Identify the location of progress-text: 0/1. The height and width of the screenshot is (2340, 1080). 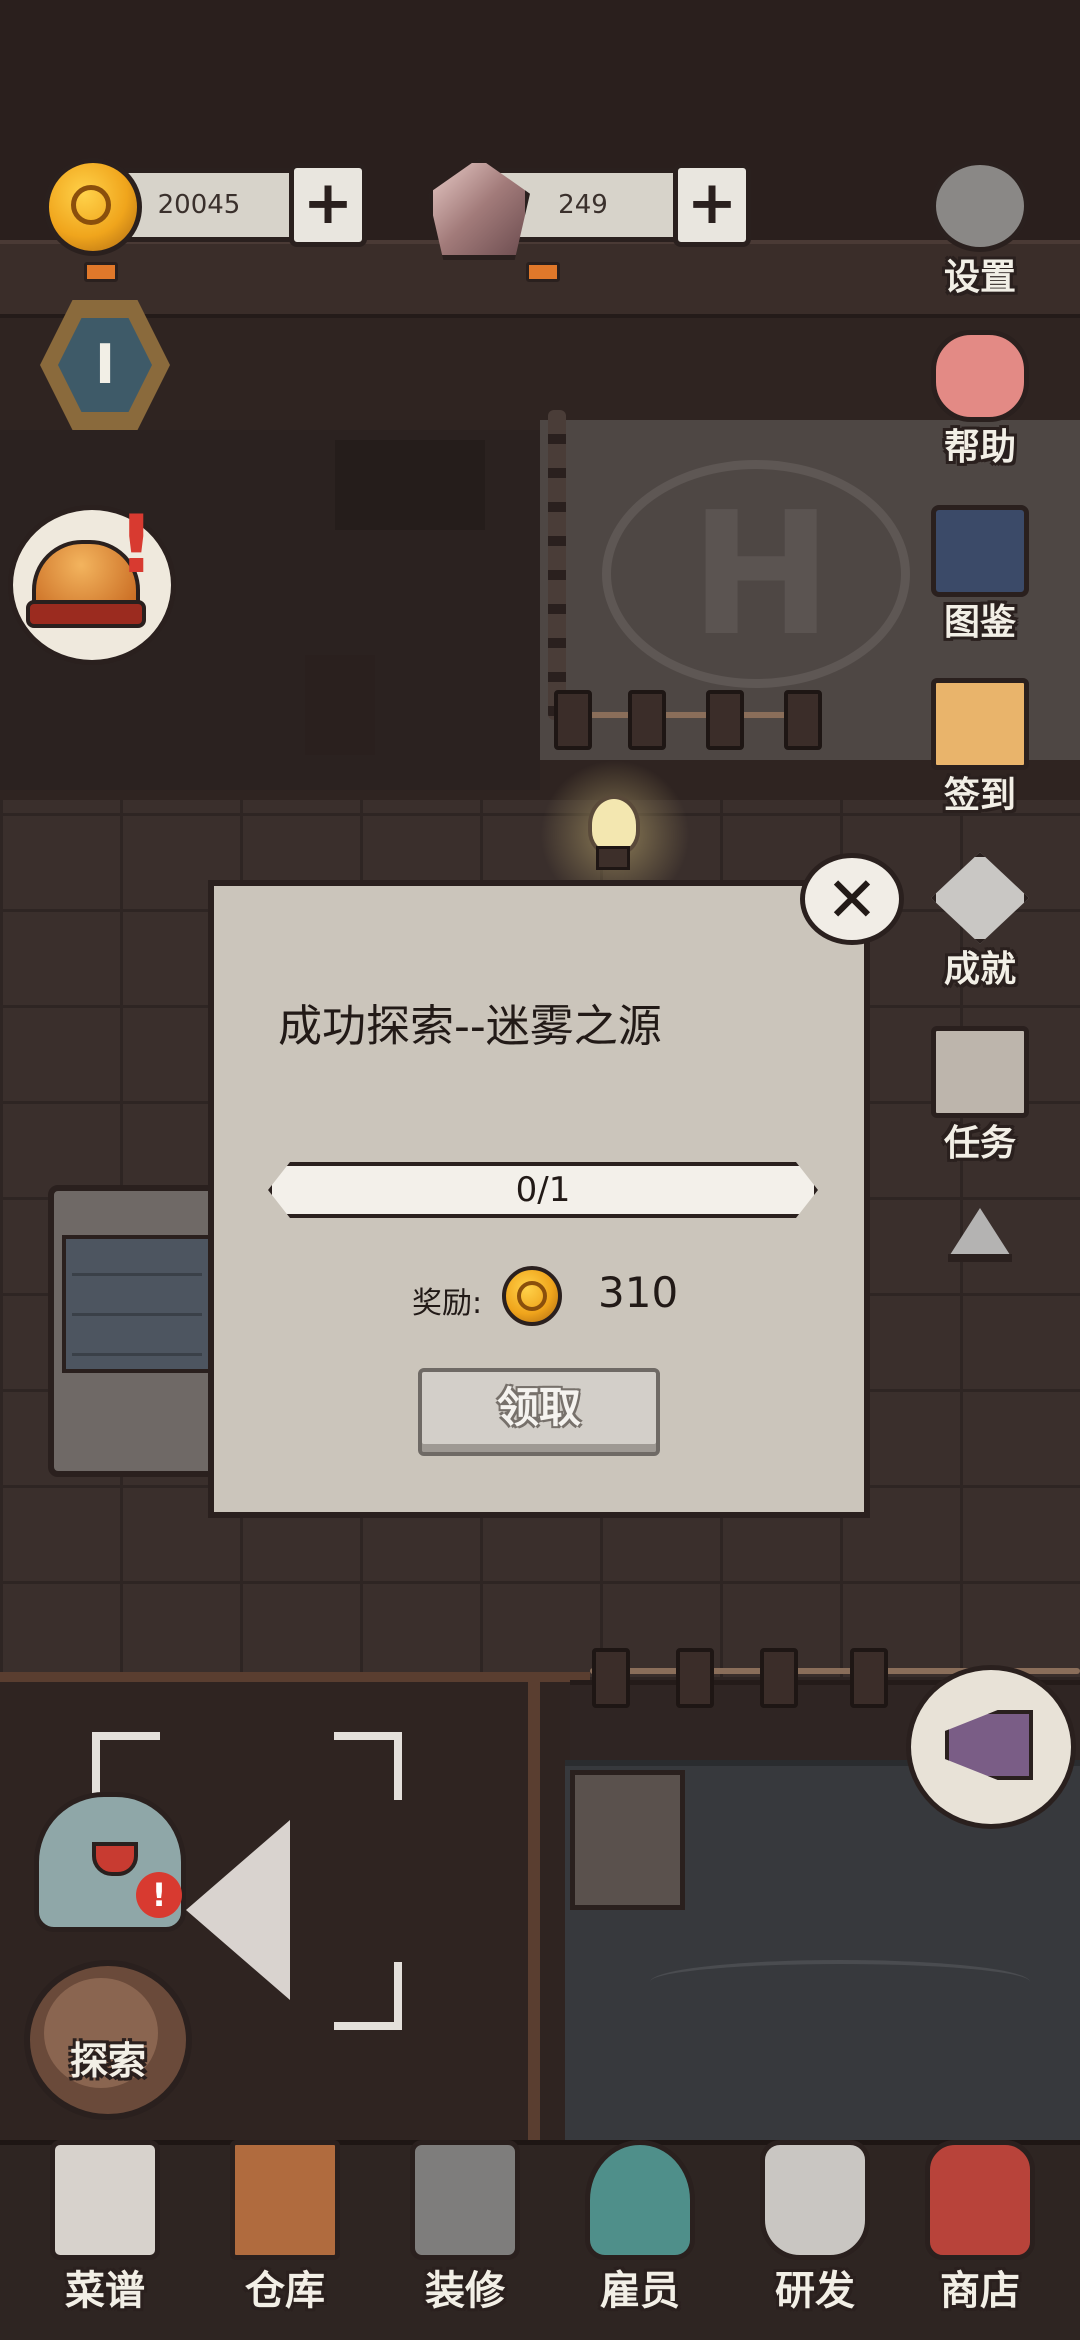
(543, 1190).